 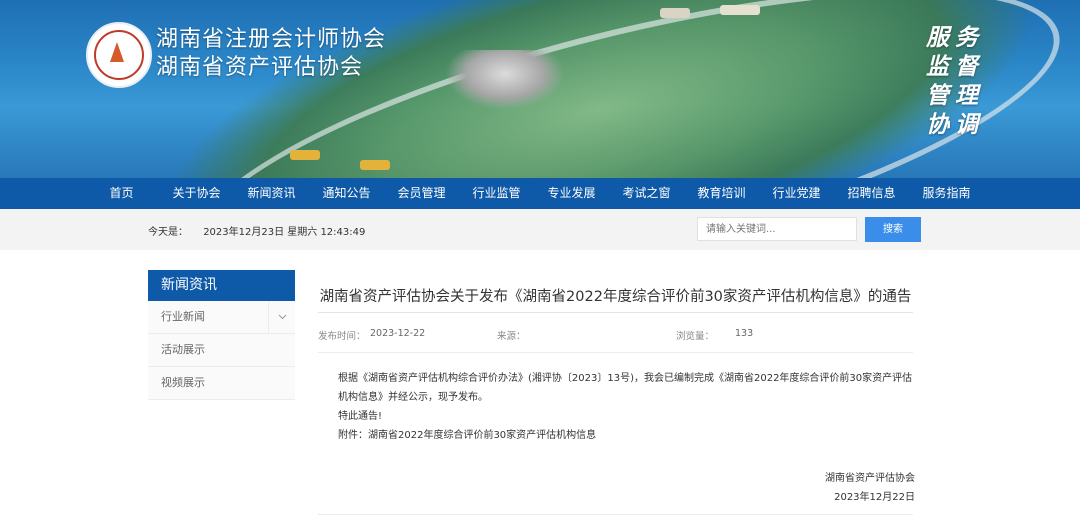 I want to click on date-label: 今天是：, so click(x=168, y=232).